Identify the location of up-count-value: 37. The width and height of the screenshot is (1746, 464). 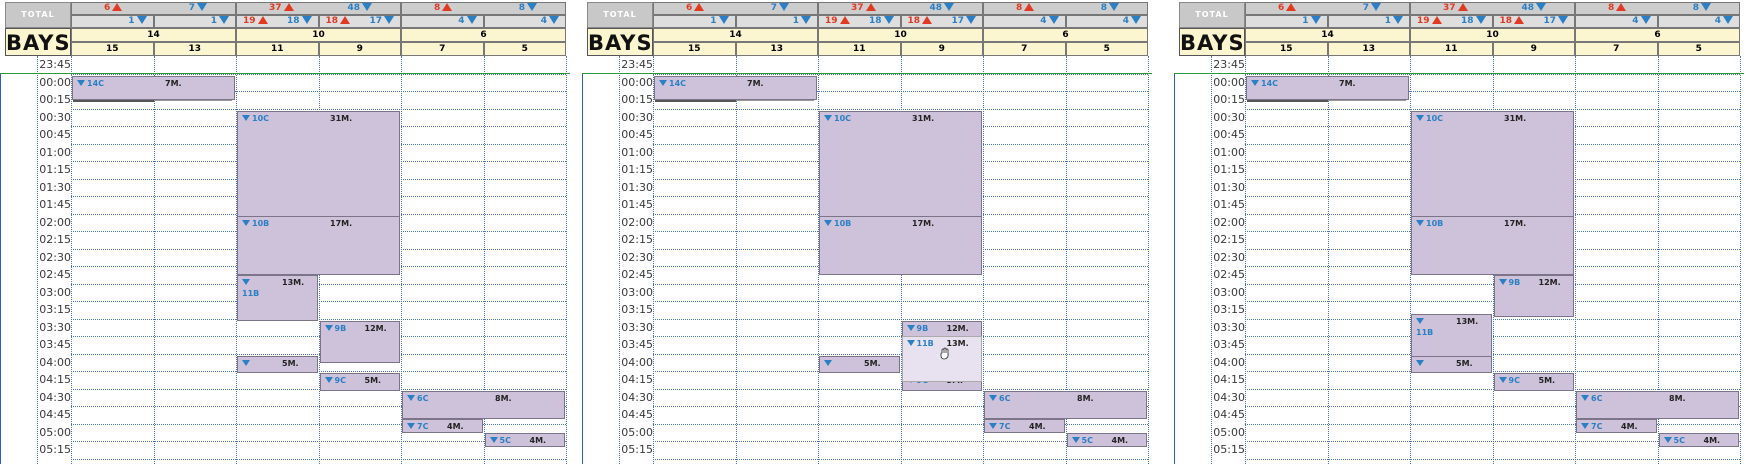
(1449, 8).